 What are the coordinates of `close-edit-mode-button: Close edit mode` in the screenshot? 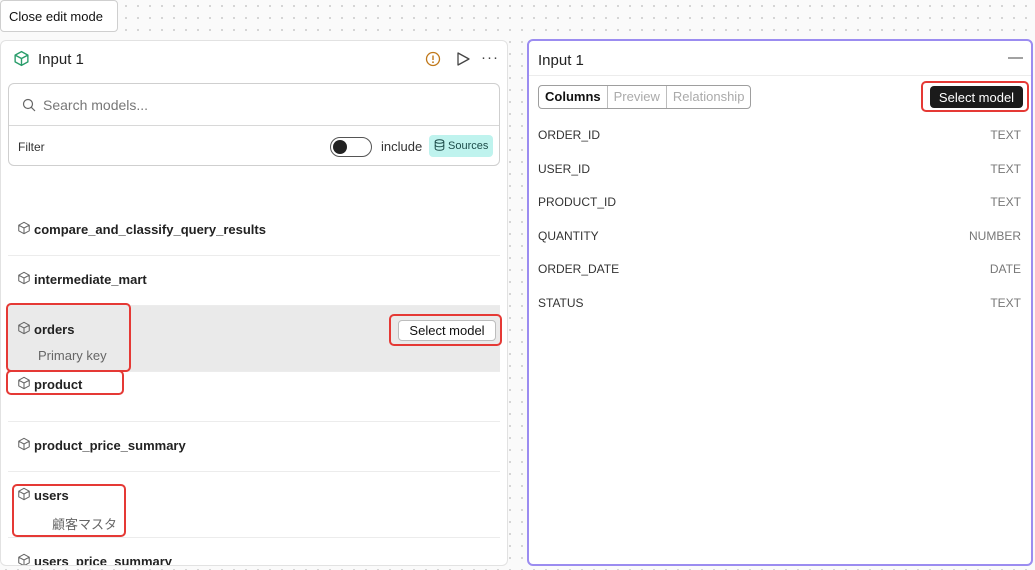 It's located at (59, 16).